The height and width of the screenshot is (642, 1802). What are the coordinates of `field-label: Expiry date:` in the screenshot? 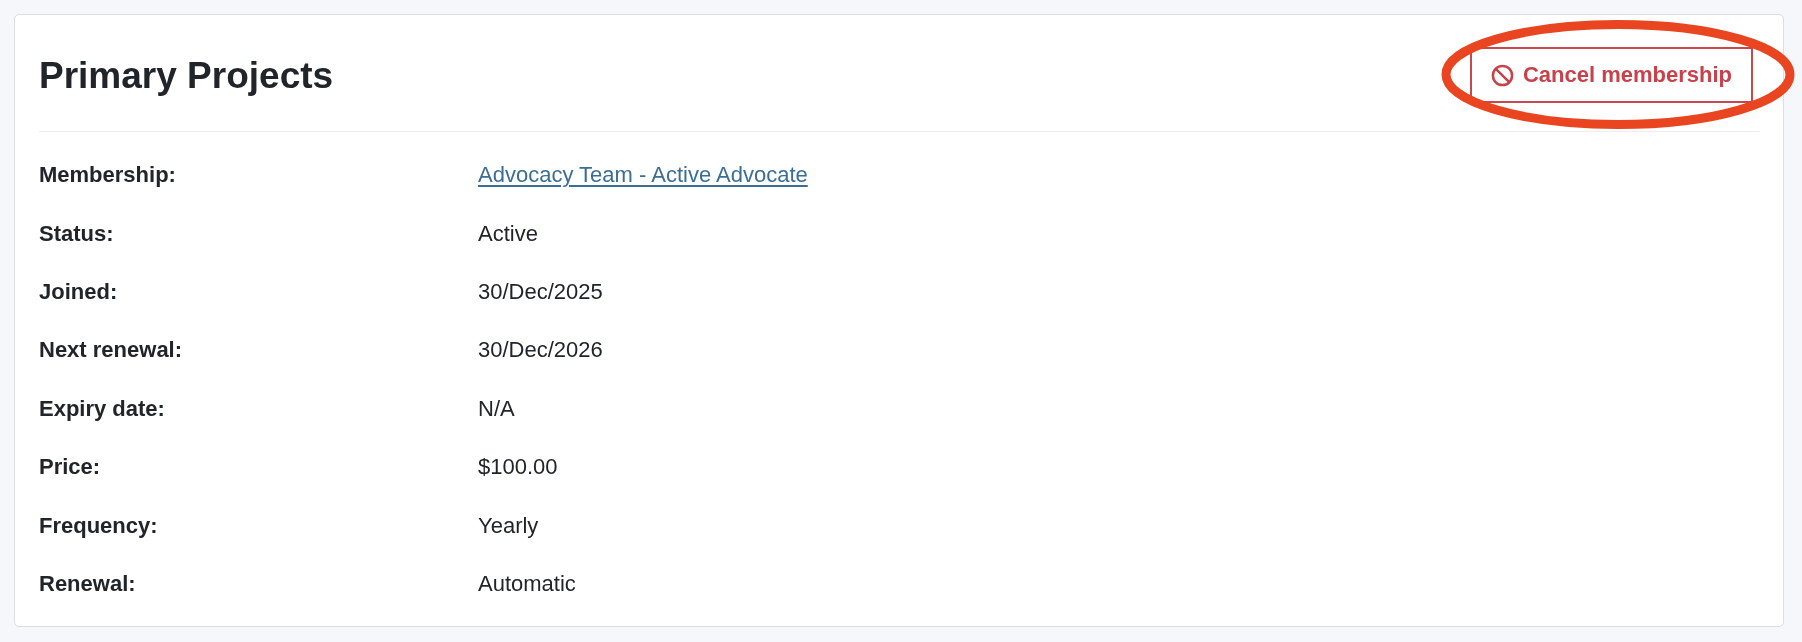 It's located at (102, 408).